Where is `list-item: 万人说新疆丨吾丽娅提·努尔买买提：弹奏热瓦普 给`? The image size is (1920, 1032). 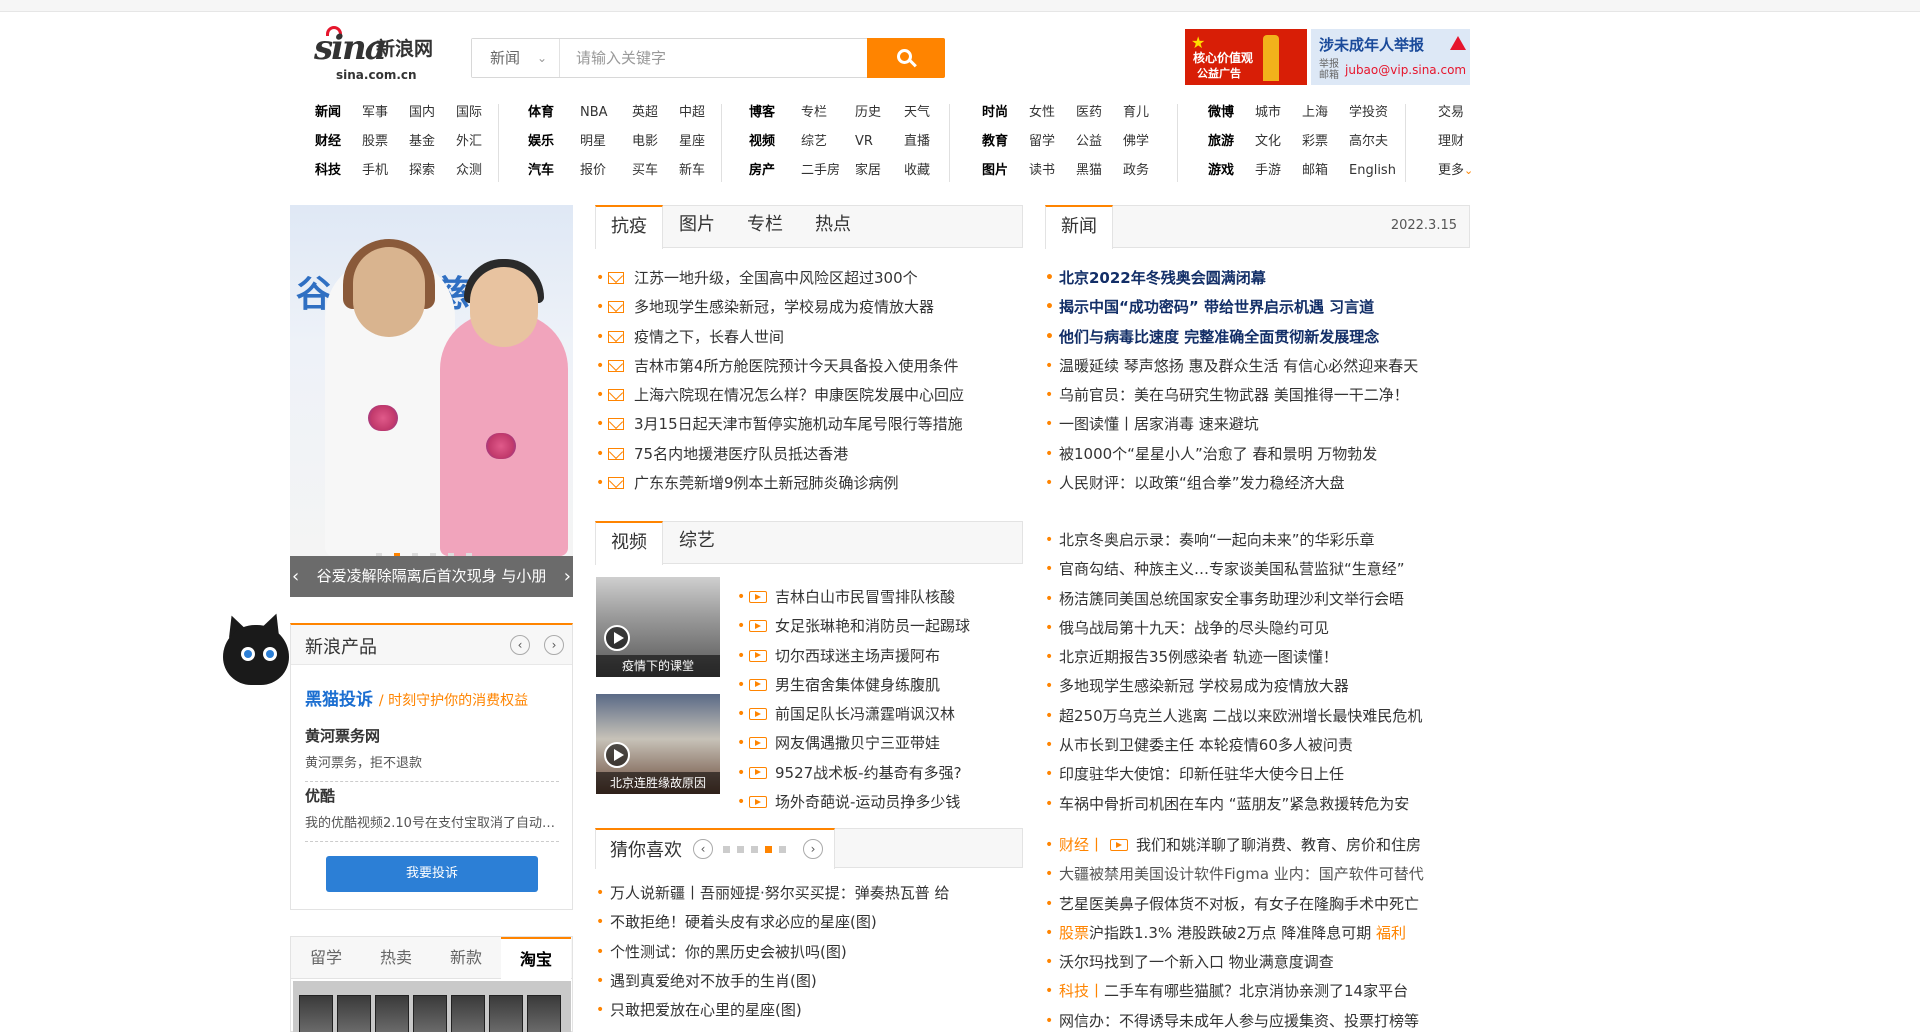 list-item: 万人说新疆丨吾丽娅提·努尔买买提：弹奏热瓦普 给 is located at coordinates (810, 893).